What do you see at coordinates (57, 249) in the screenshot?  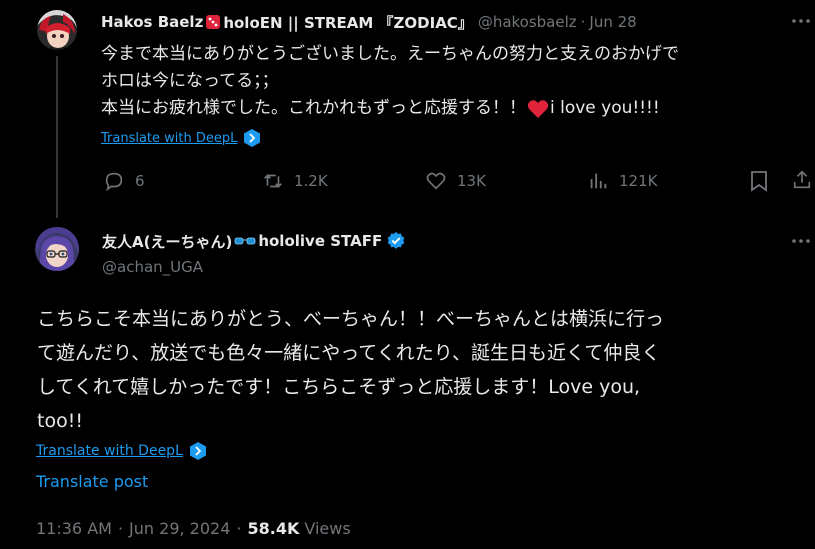 I see `avatar-achan` at bounding box center [57, 249].